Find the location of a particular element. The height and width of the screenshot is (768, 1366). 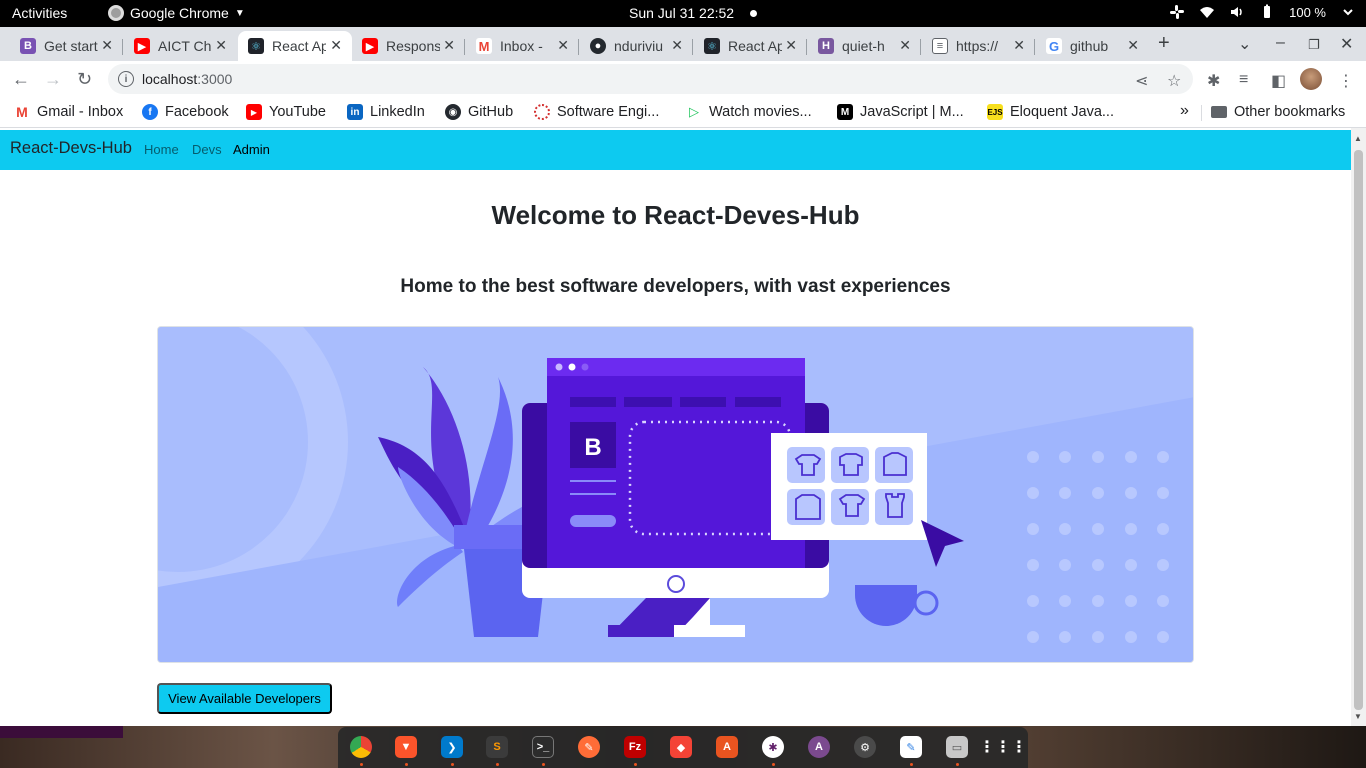

sublime-icon: S is located at coordinates (497, 747).